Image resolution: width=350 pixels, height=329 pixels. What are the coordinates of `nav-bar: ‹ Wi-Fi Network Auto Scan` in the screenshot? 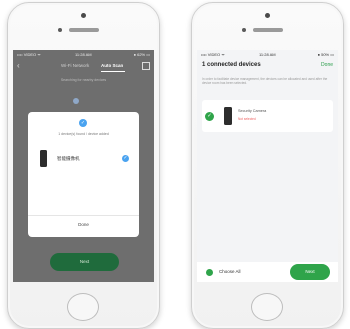 It's located at (83, 66).